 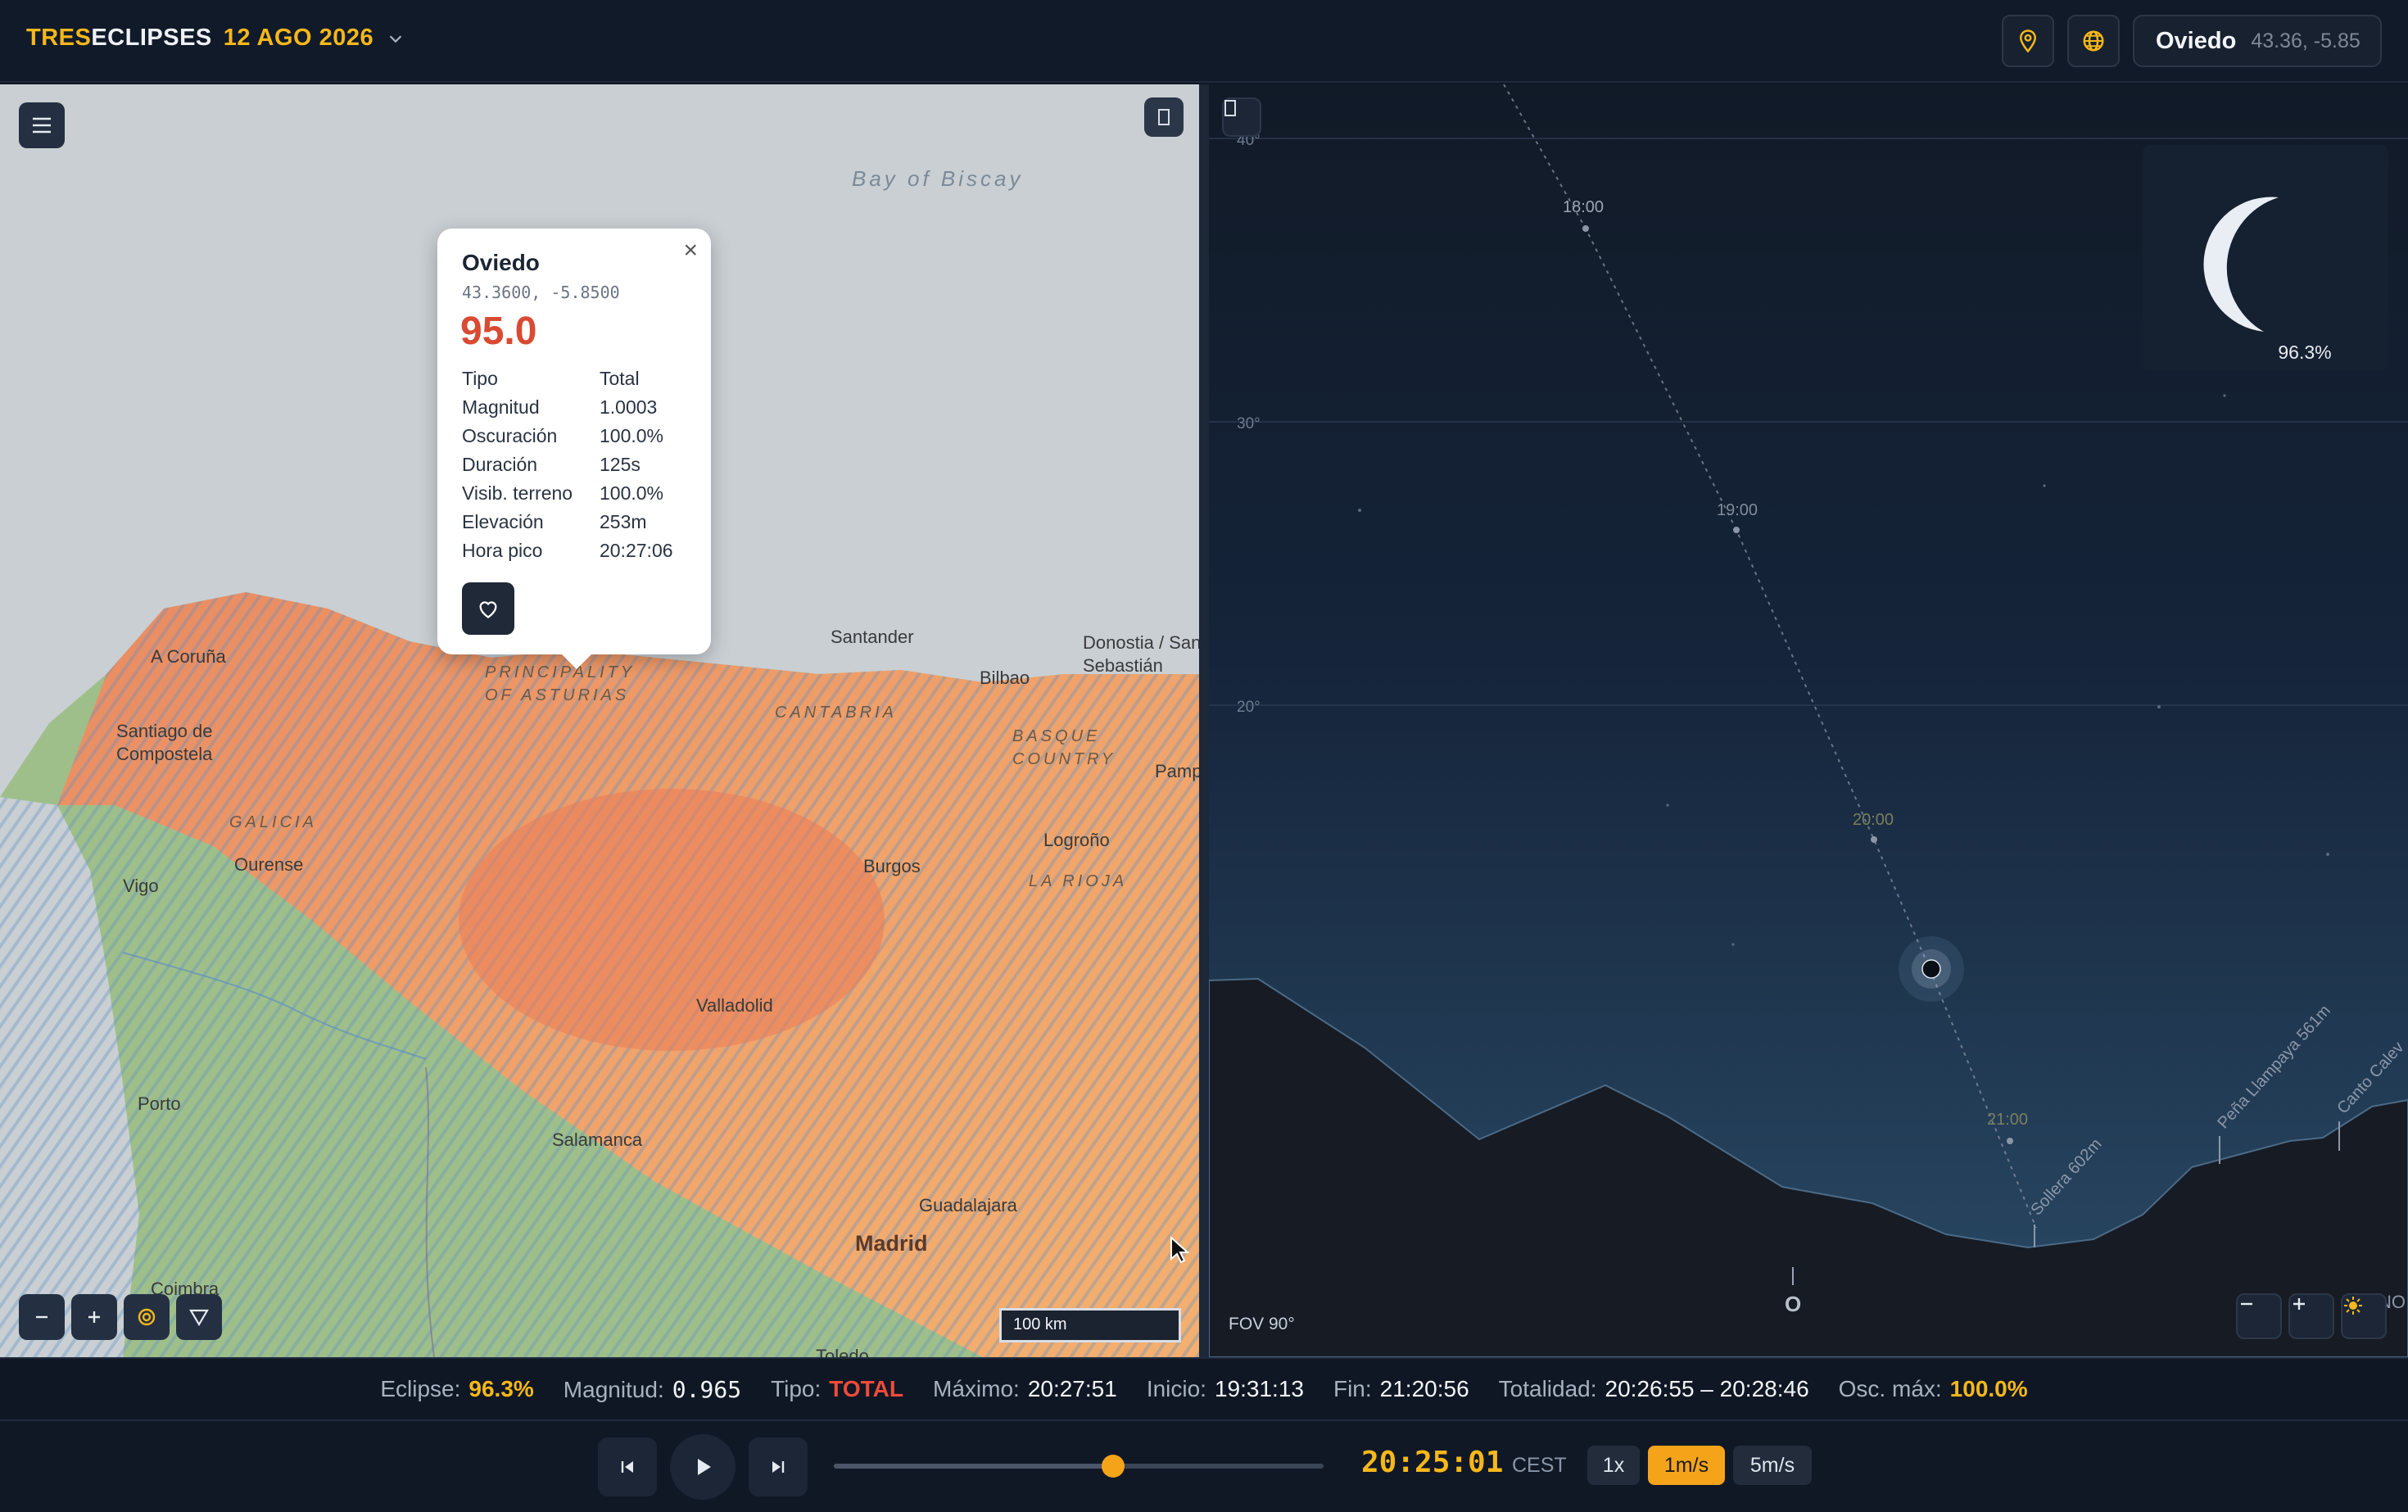 I want to click on speed-1m-button: 1m/s, so click(x=1686, y=1466).